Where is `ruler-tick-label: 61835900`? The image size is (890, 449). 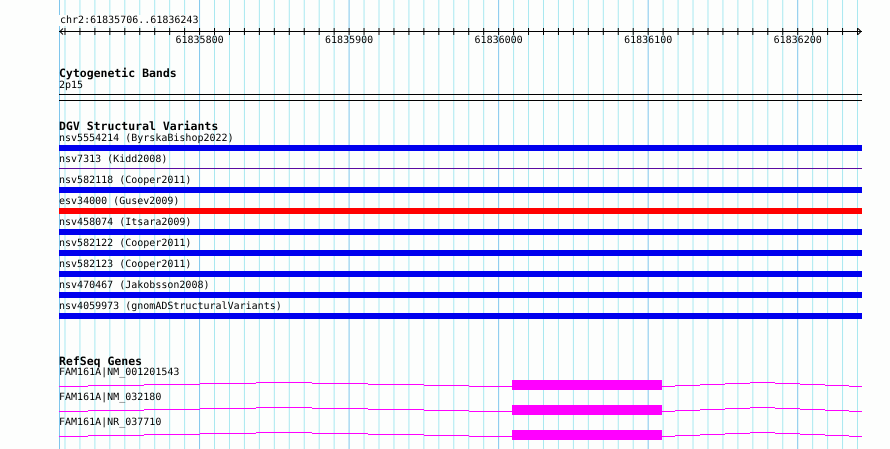
ruler-tick-label: 61835900 is located at coordinates (349, 41).